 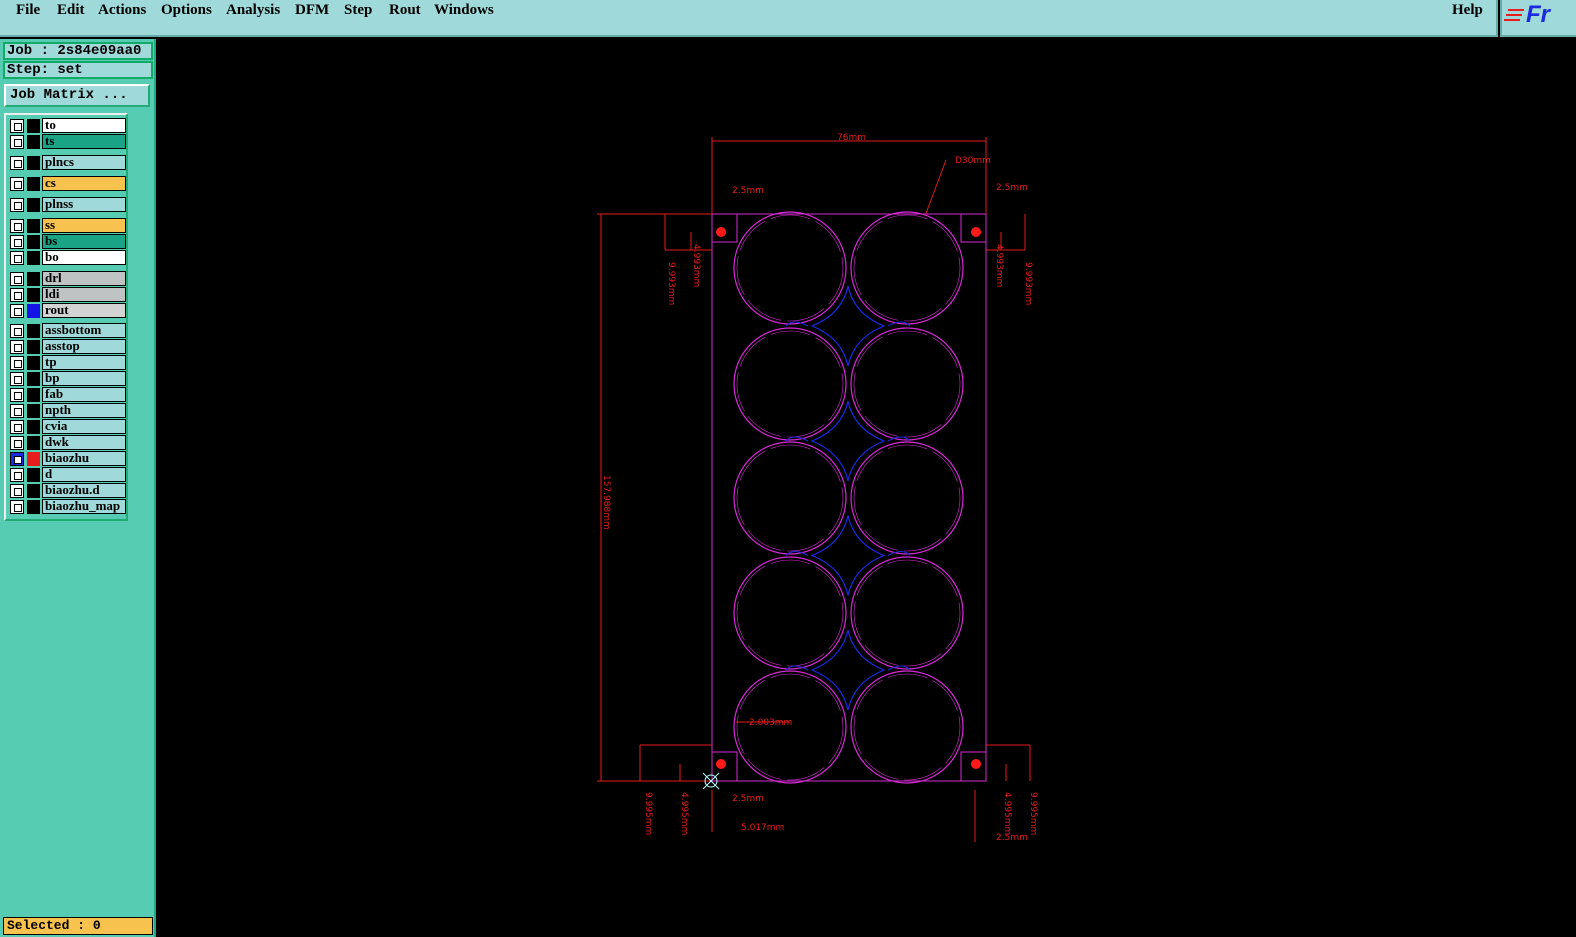 I want to click on layer-row-fab: fab, so click(x=67, y=394).